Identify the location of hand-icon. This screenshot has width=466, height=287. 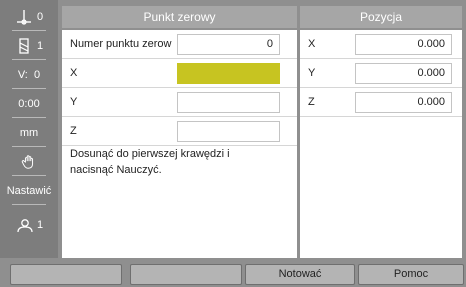
(27, 161).